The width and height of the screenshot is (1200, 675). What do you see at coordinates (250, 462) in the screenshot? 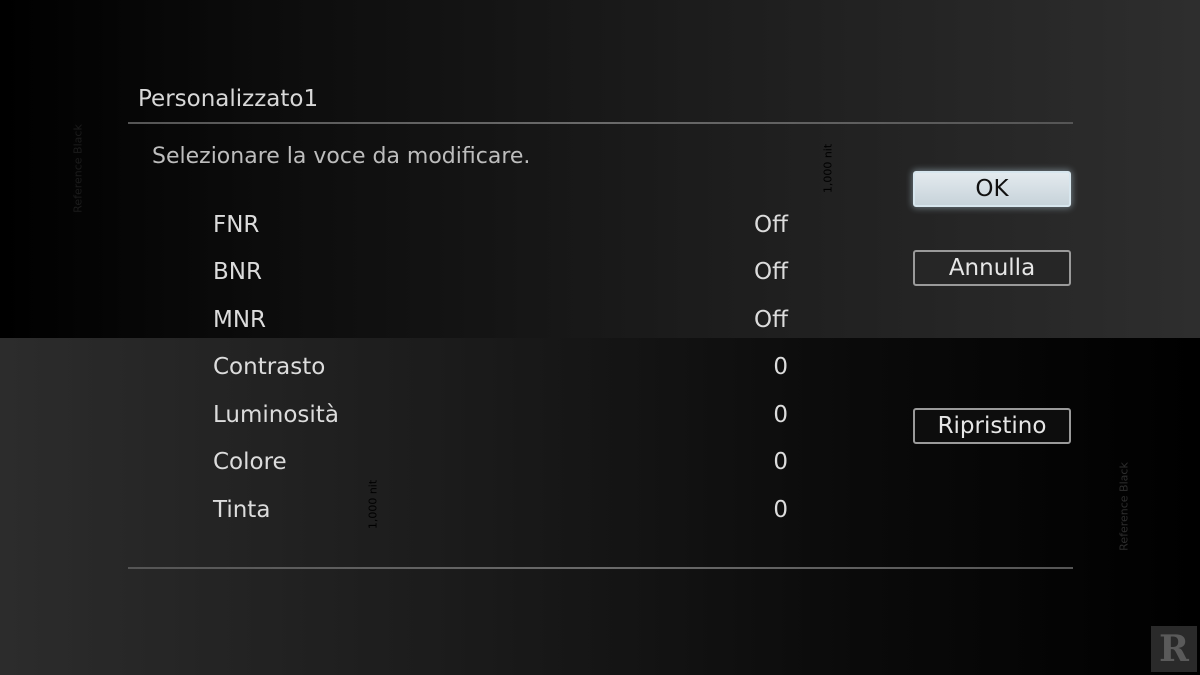
I see `setting-label: Colore` at bounding box center [250, 462].